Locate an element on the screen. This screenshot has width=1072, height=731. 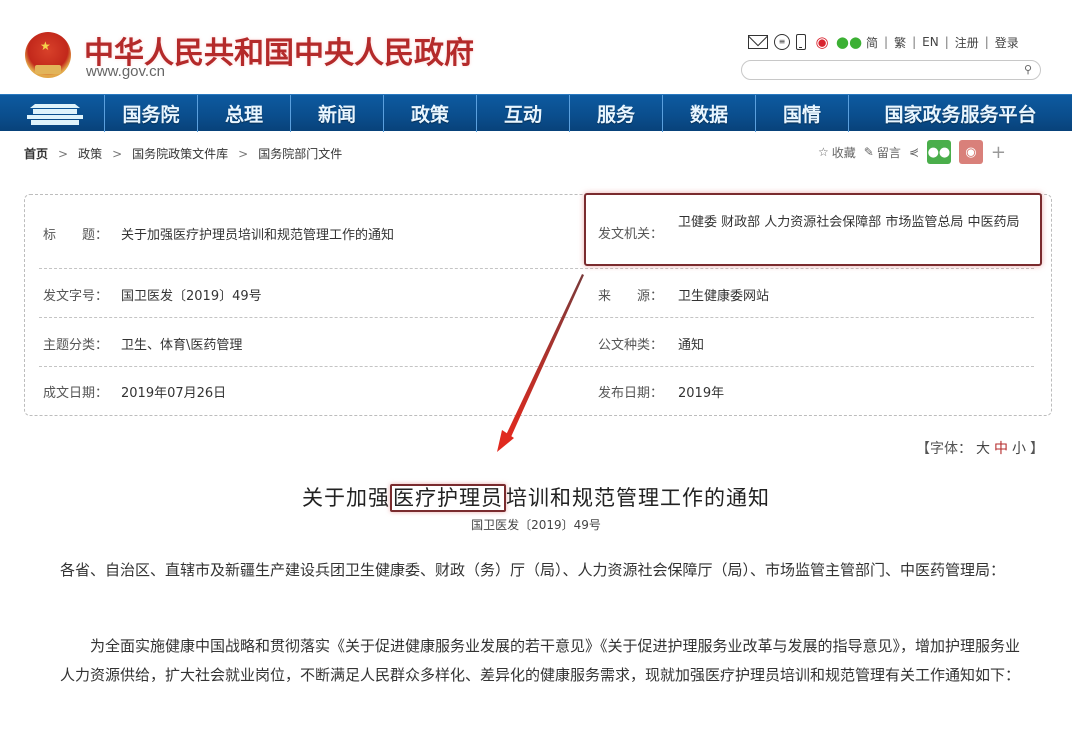
font-size-switcher: 【字体： 大 中 小 】 is located at coordinates (980, 448).